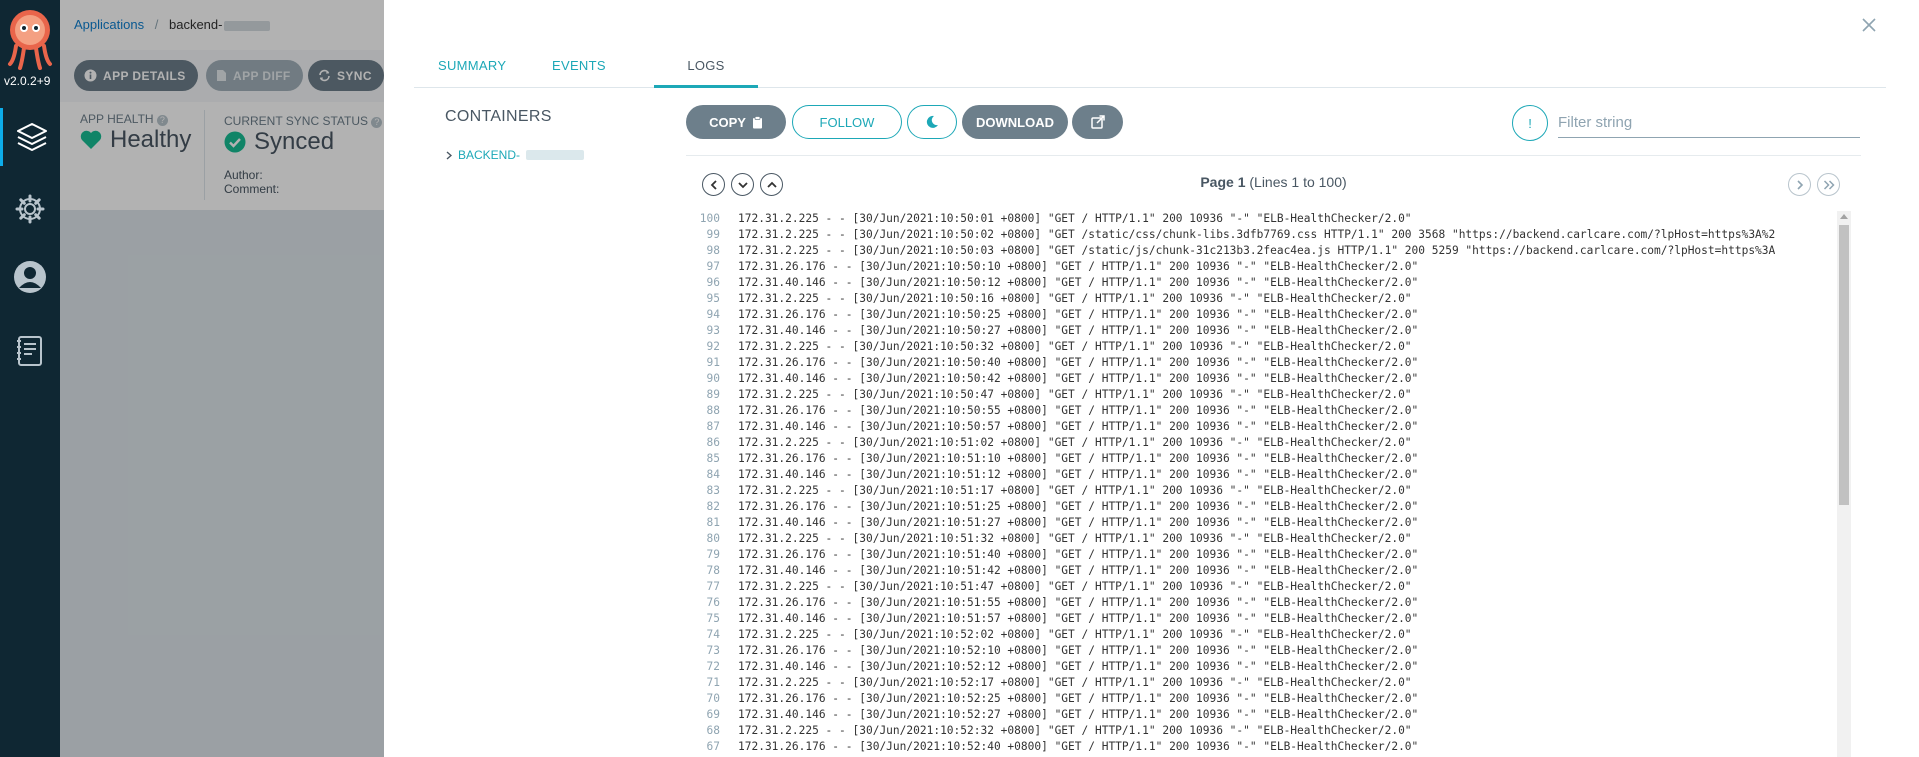 The image size is (1919, 757). Describe the element at coordinates (713, 698) in the screenshot. I see `log-line-number: 70` at that location.